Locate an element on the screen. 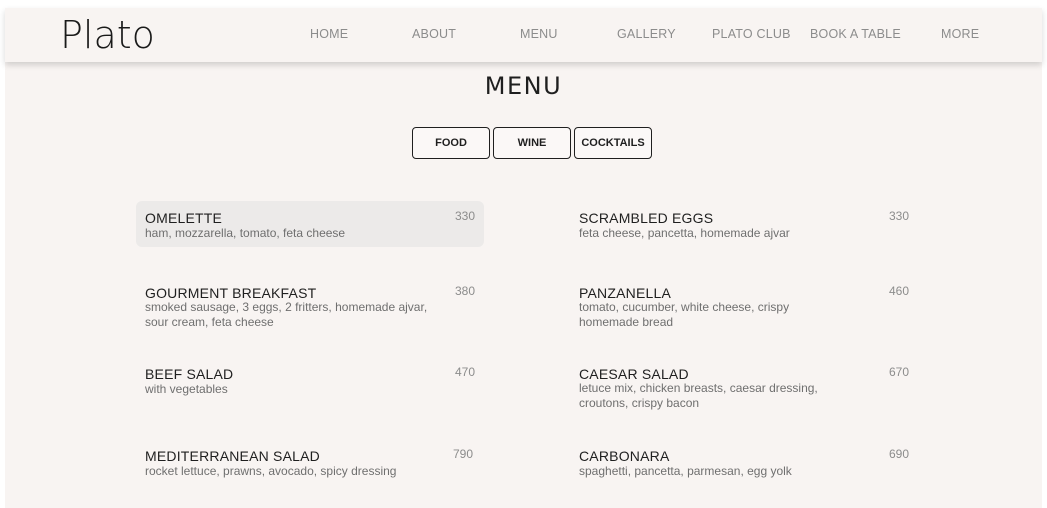 This screenshot has height=508, width=1047. menu-item-description: ham, mozzarella, tomato, feta cheese is located at coordinates (245, 233).